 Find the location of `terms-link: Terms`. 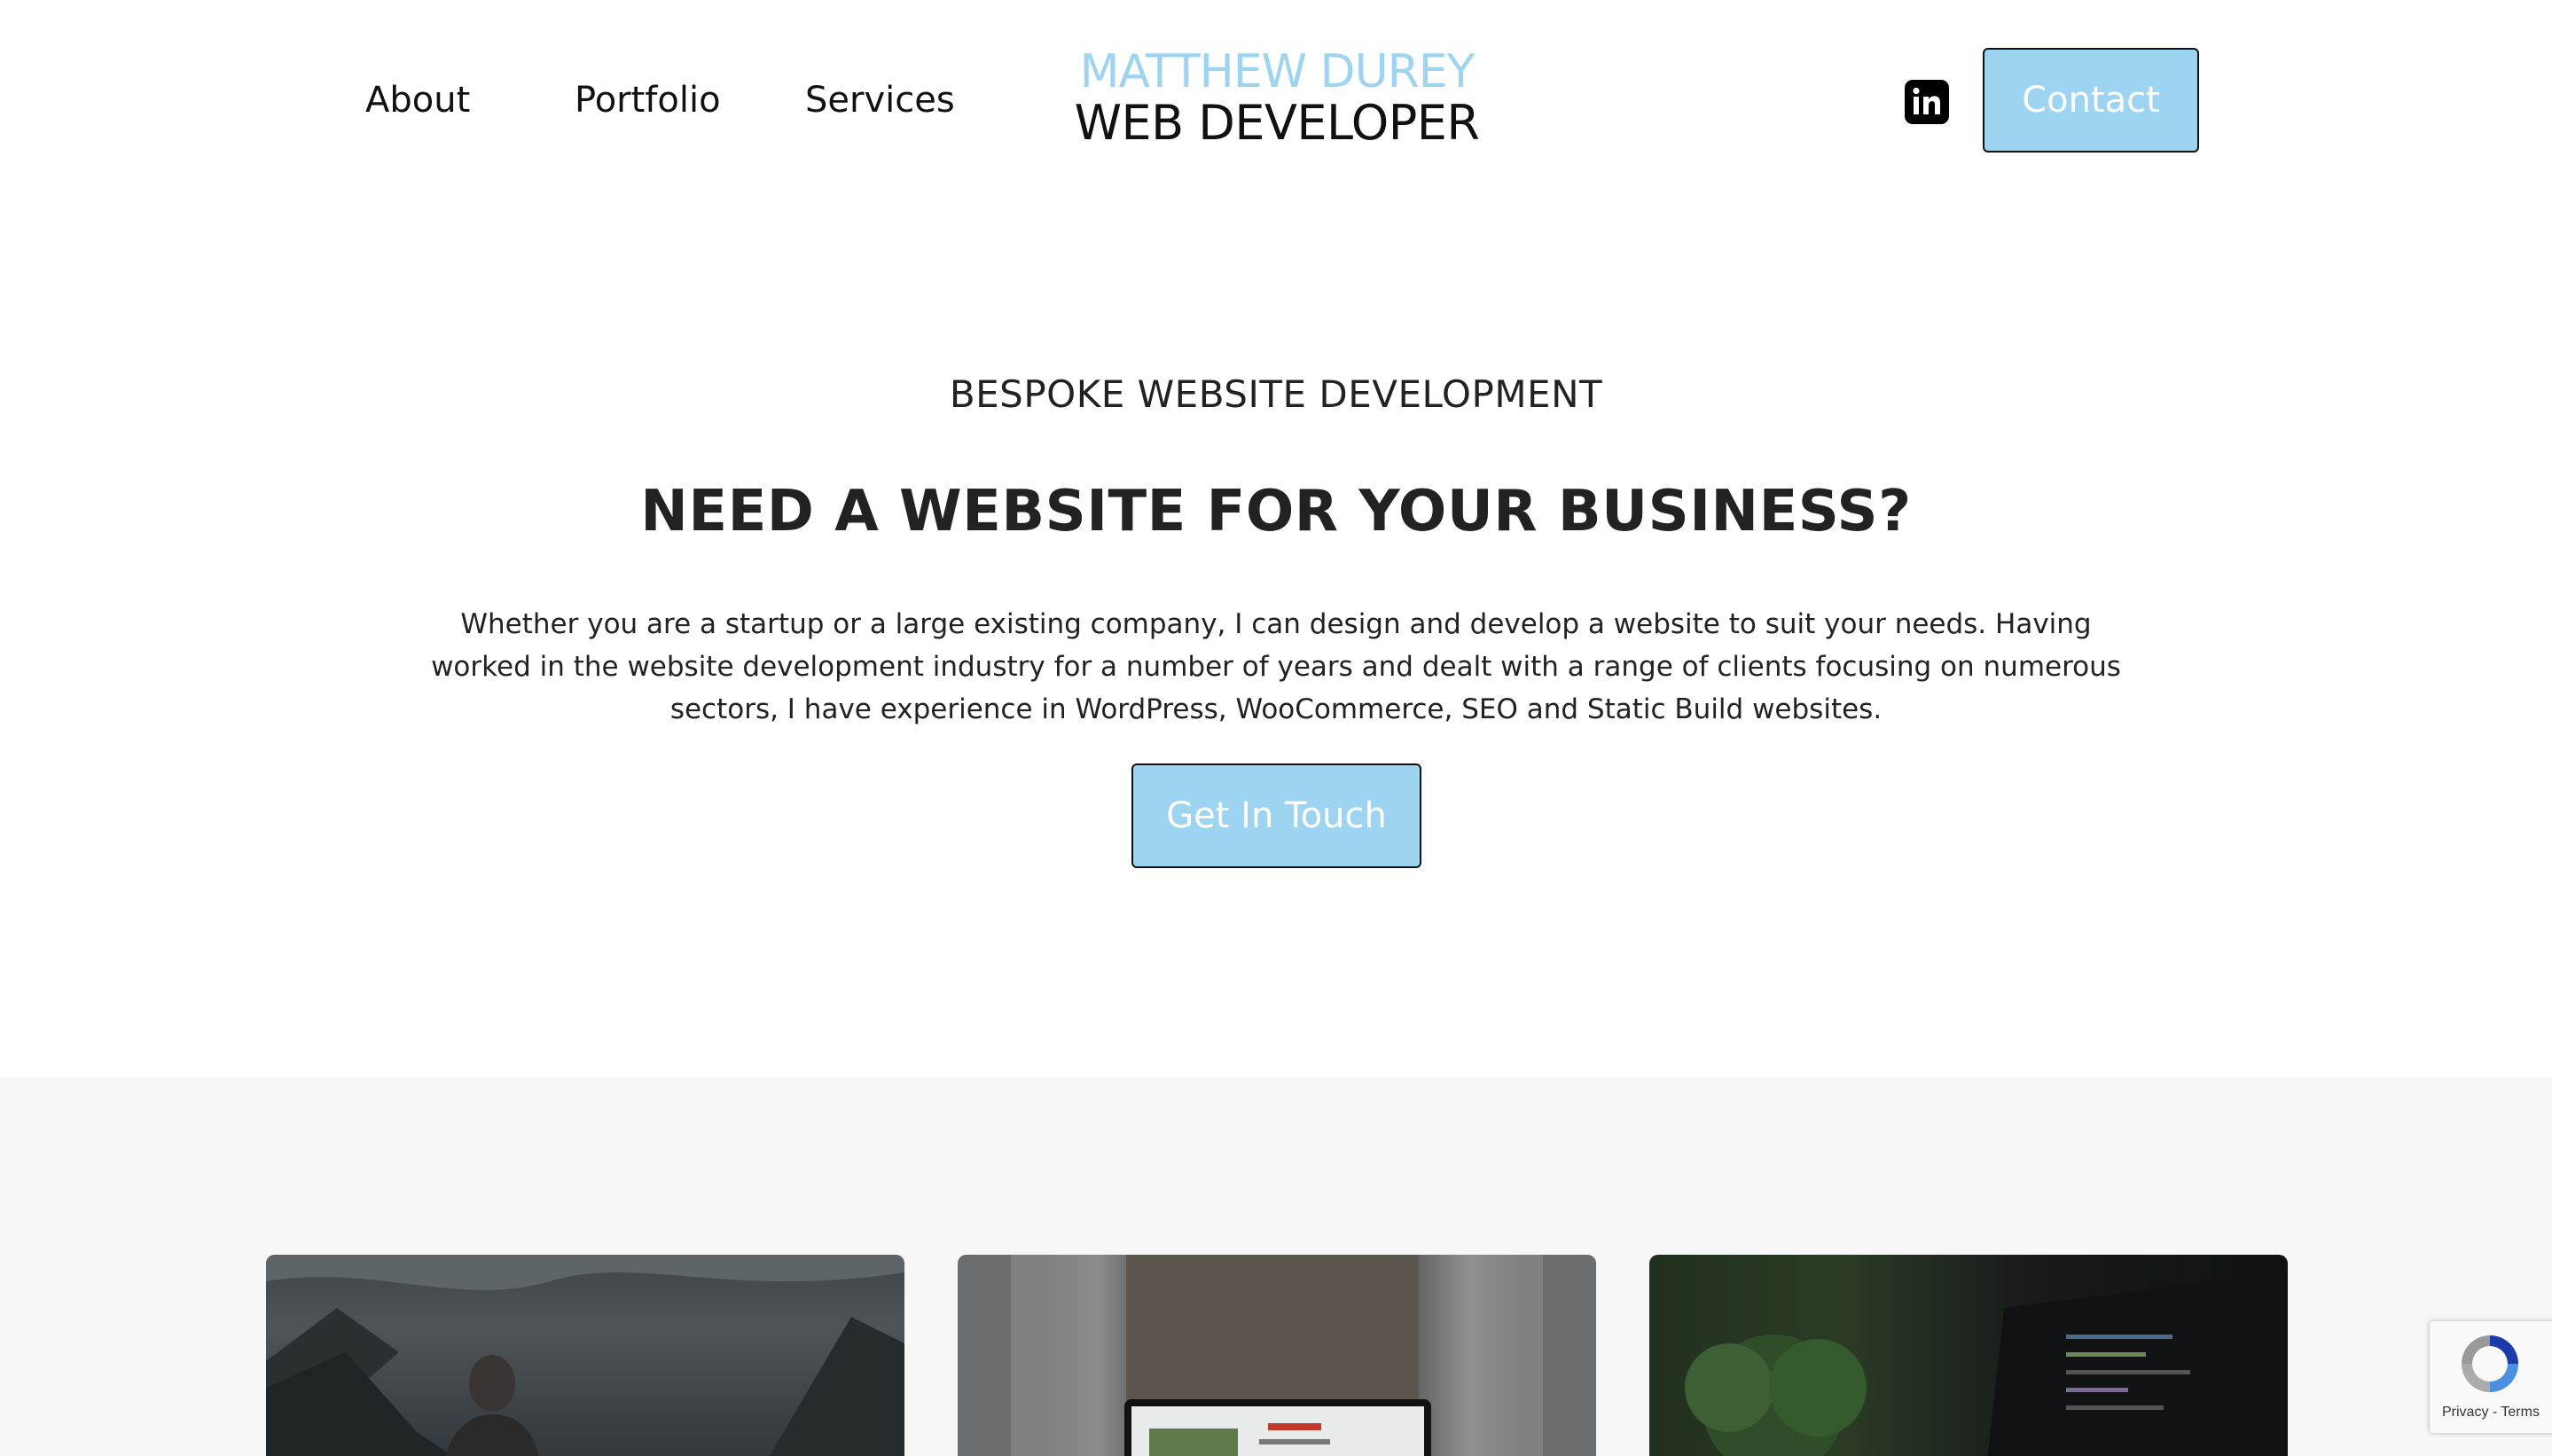

terms-link: Terms is located at coordinates (2520, 1412).